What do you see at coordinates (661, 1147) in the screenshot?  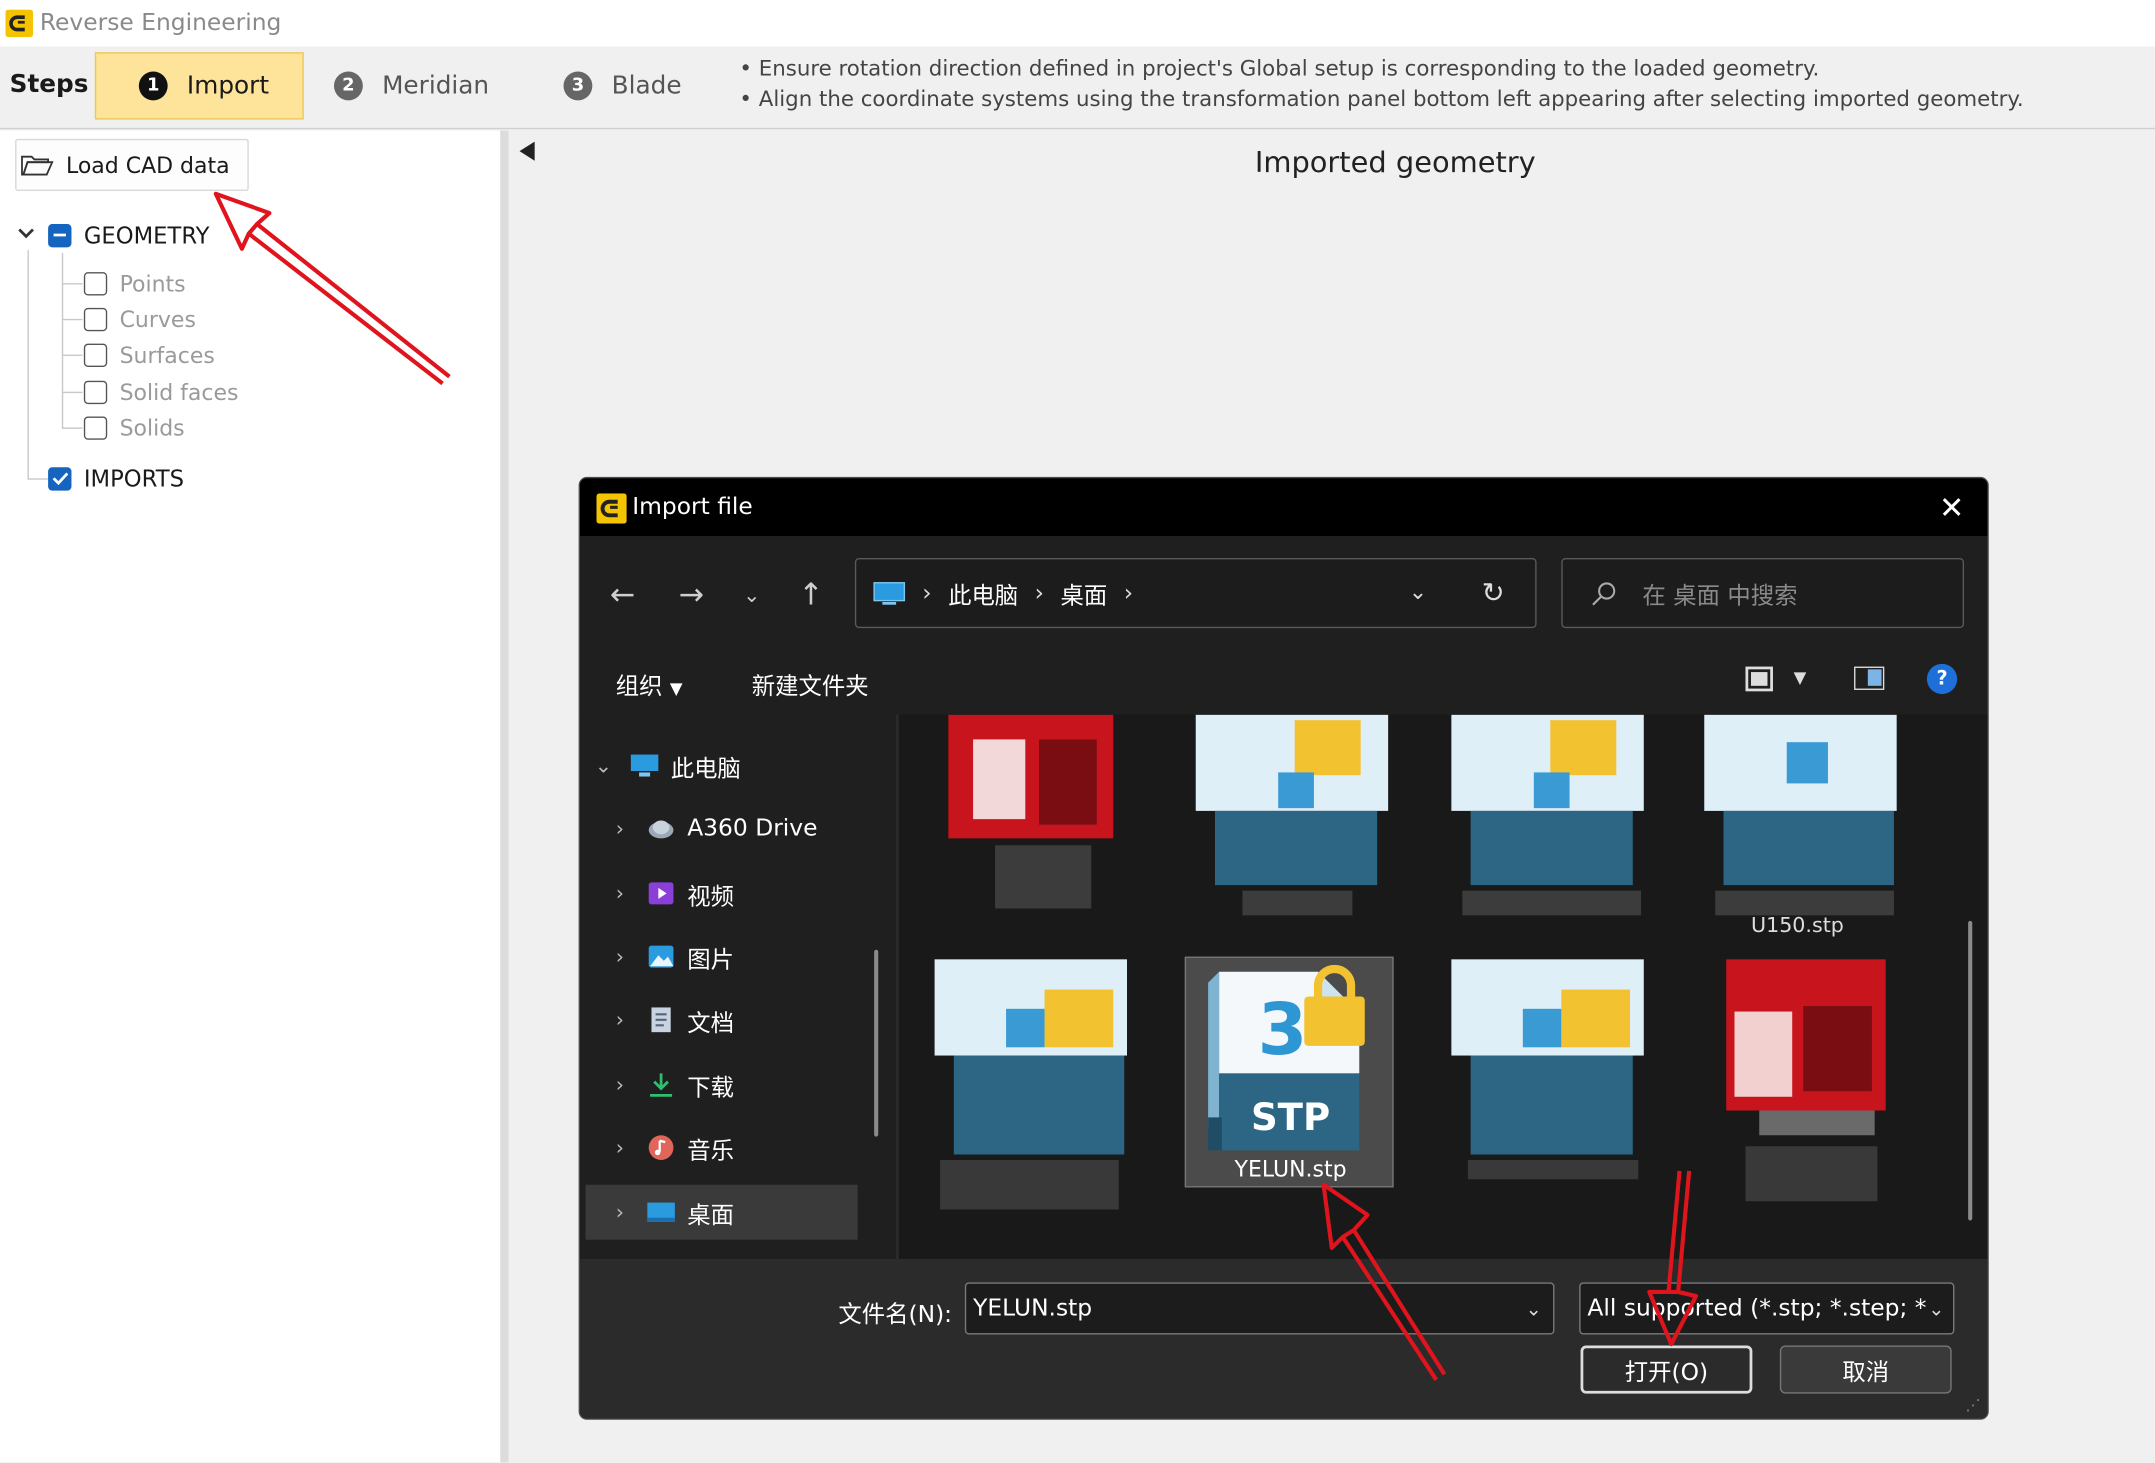 I see `music-icon` at bounding box center [661, 1147].